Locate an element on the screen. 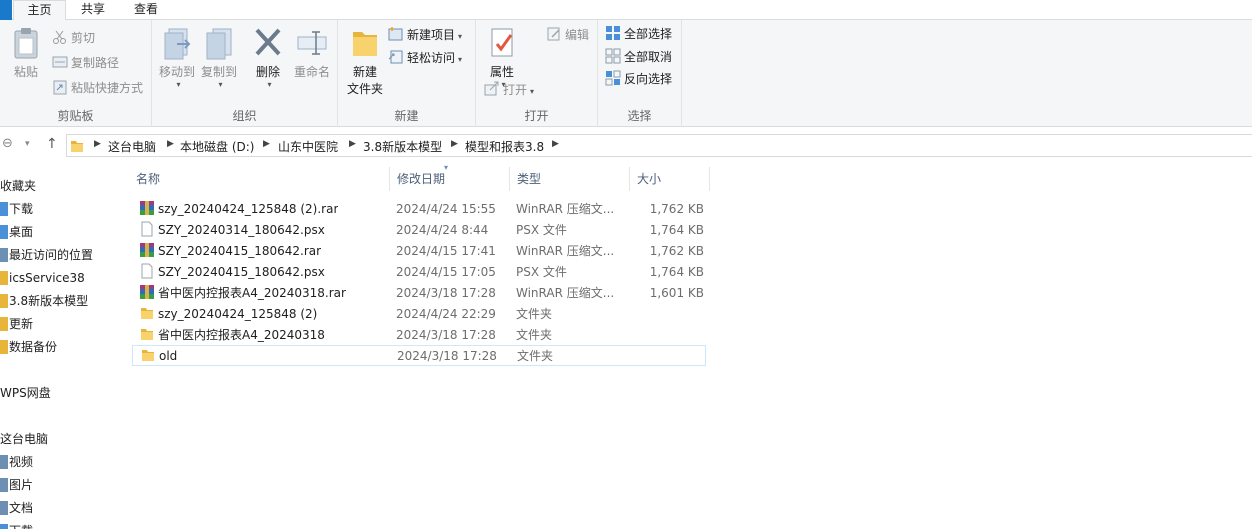  invert-selection-button: 反向选择 is located at coordinates (638, 79).